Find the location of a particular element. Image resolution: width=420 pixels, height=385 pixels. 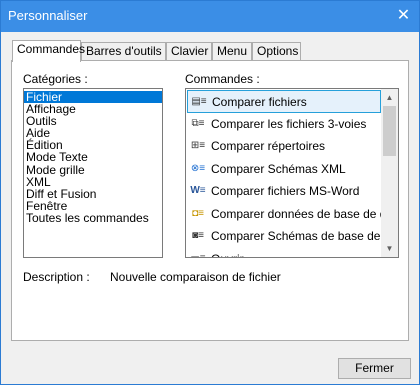

commands-scrollbar: ▲ ▼ is located at coordinates (389, 173).